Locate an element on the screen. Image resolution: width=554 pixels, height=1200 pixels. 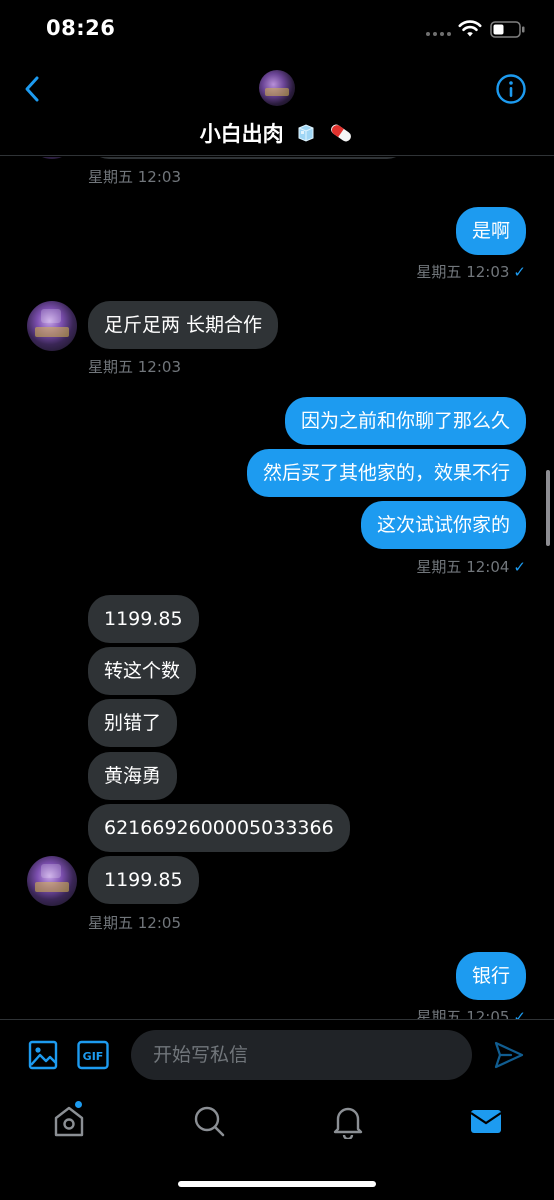
message-composer: GIF is located at coordinates (277, 1054).